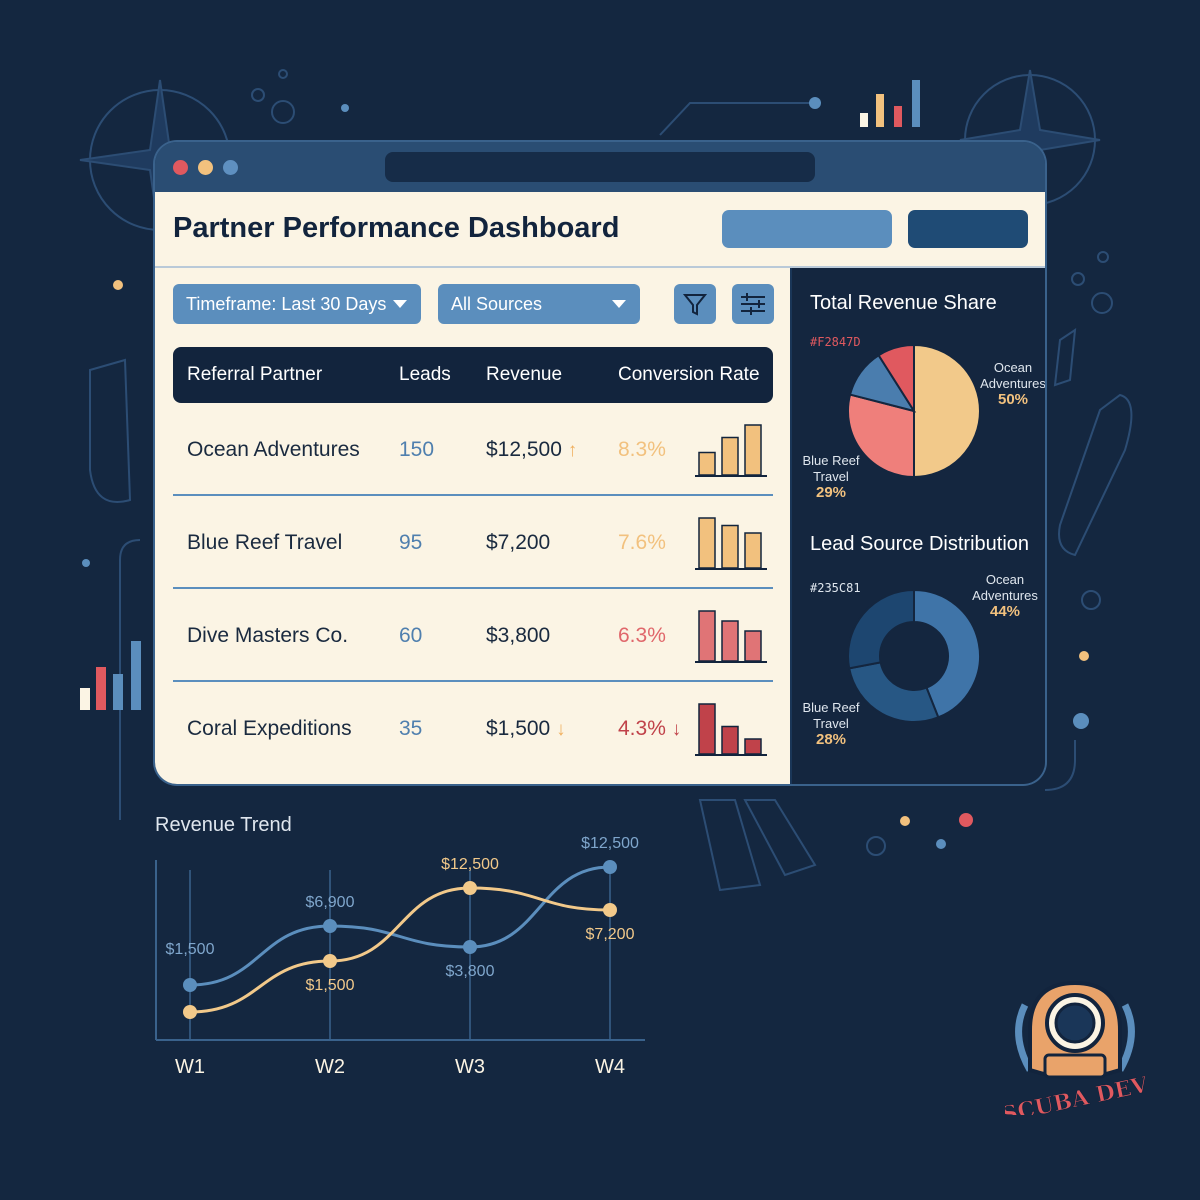 The image size is (1200, 1200). I want to click on column-header-revenue: Revenue, so click(524, 374).